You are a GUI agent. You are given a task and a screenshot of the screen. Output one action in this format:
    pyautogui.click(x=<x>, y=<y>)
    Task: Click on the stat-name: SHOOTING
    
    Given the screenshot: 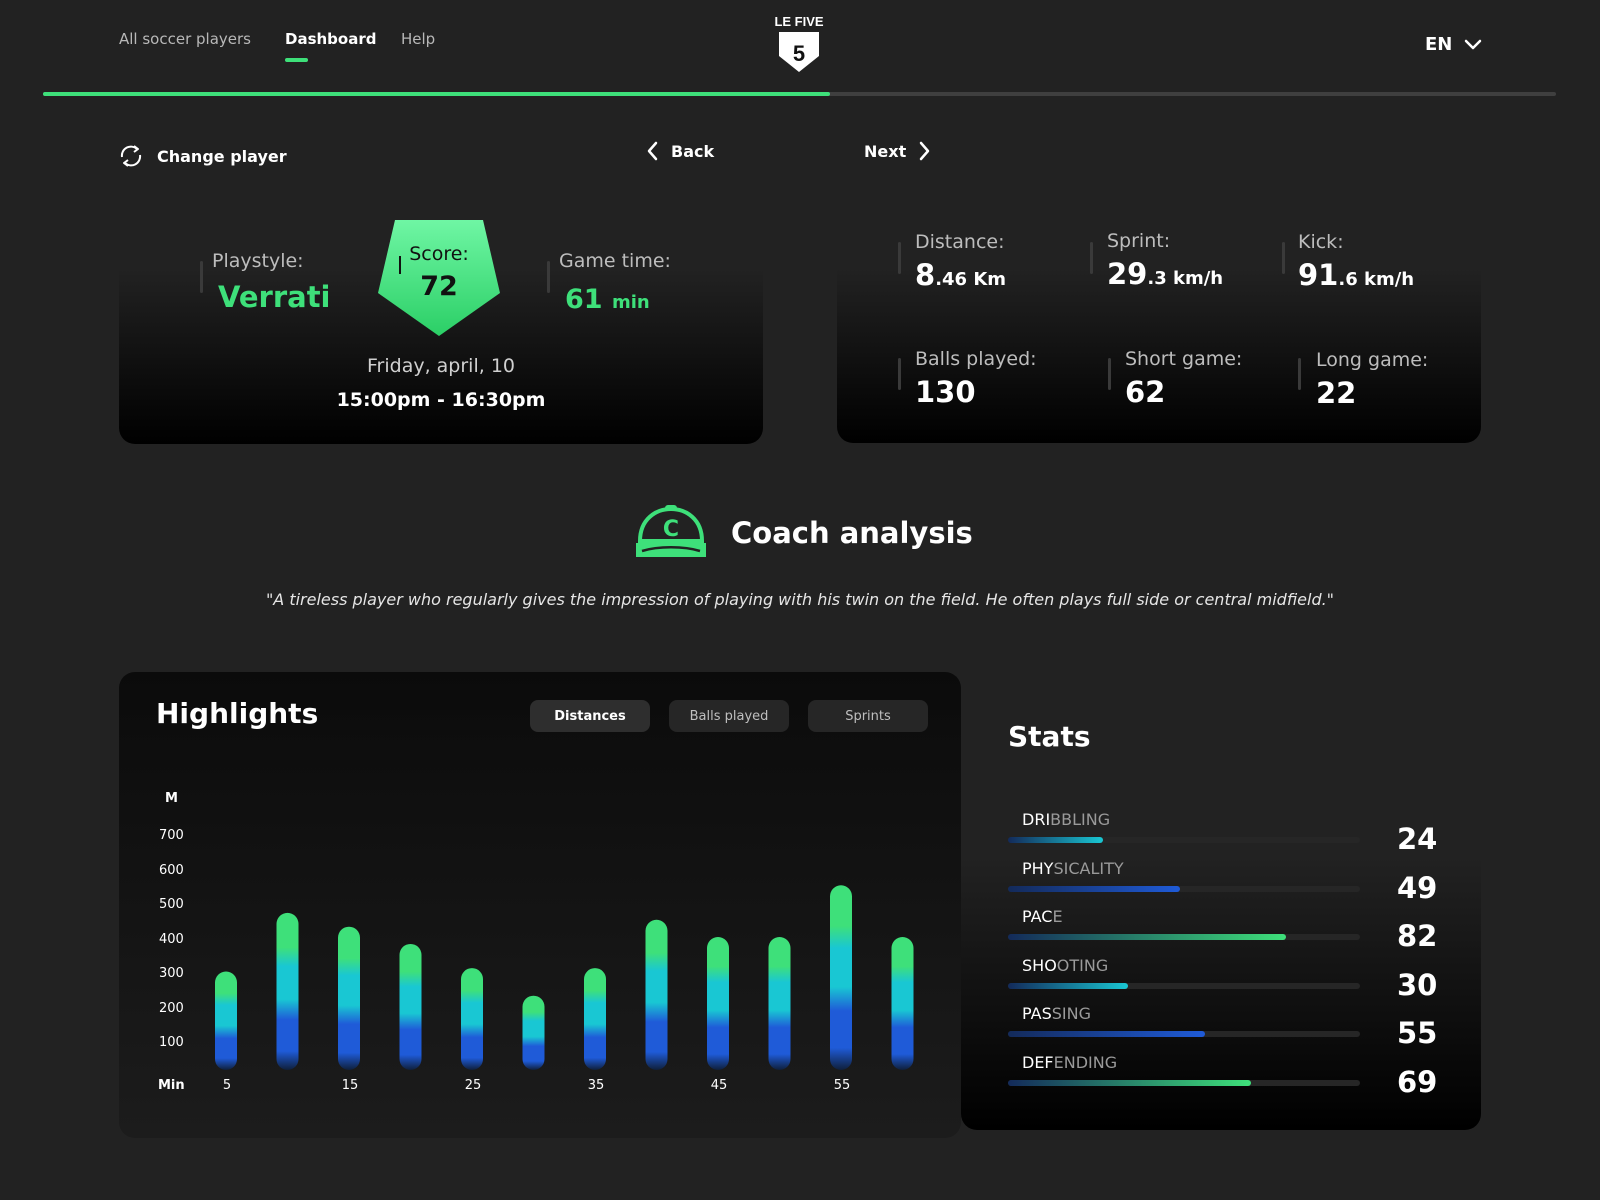 What is the action you would take?
    pyautogui.click(x=1065, y=965)
    